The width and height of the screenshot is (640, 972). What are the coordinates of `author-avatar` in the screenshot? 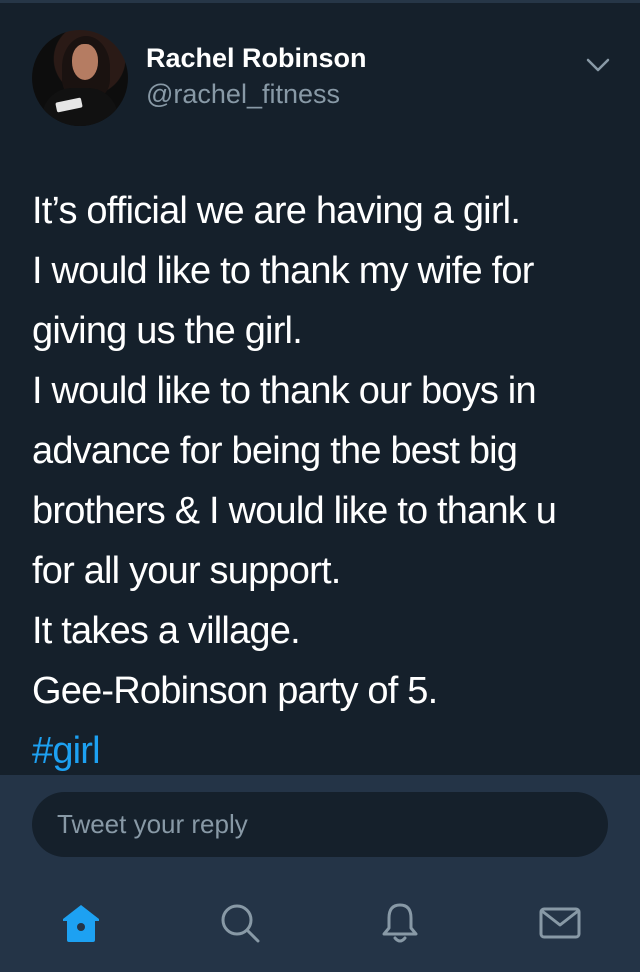 It's located at (80, 78).